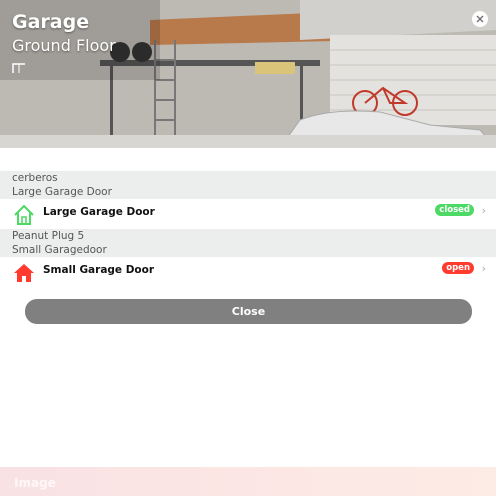  I want to click on status-badge: closed, so click(454, 210).